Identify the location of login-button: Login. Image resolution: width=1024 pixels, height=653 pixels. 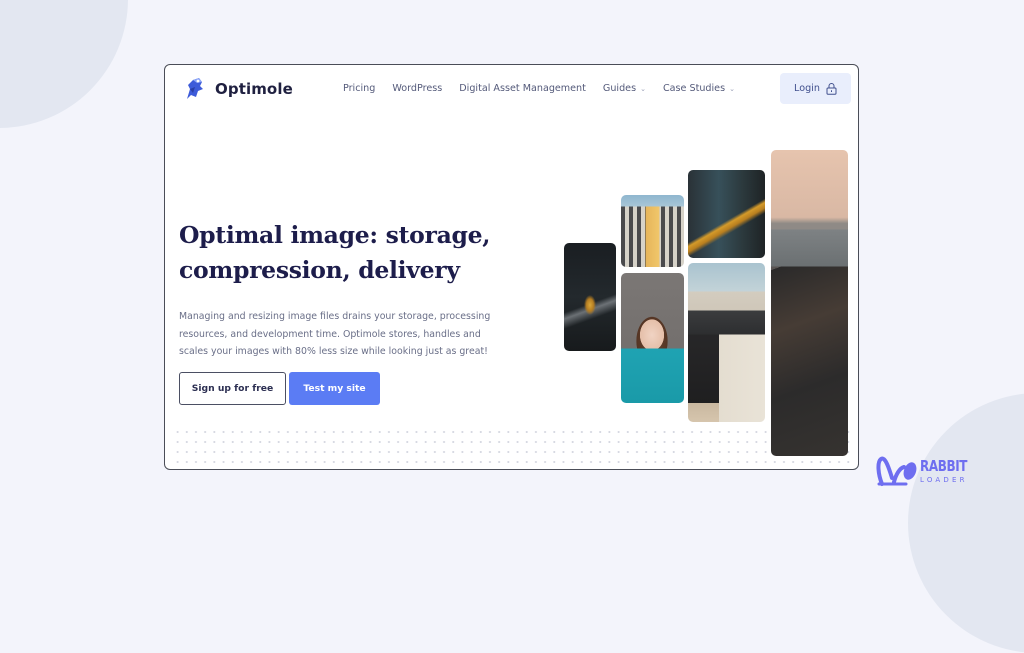
(815, 88).